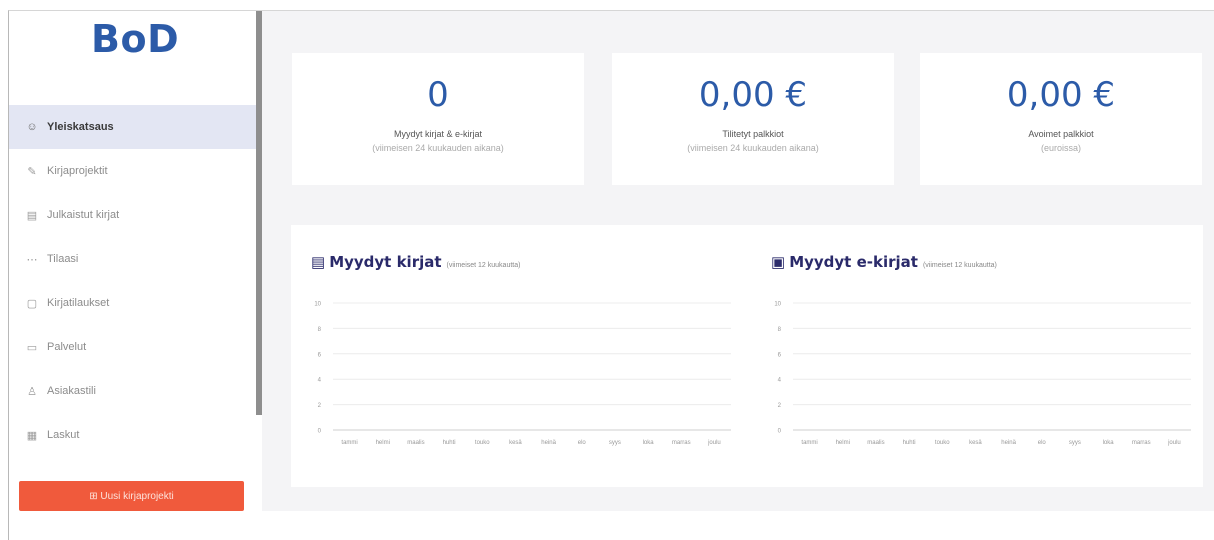 The image size is (1214, 540). Describe the element at coordinates (32, 215) in the screenshot. I see `book-icon: ▤` at that location.